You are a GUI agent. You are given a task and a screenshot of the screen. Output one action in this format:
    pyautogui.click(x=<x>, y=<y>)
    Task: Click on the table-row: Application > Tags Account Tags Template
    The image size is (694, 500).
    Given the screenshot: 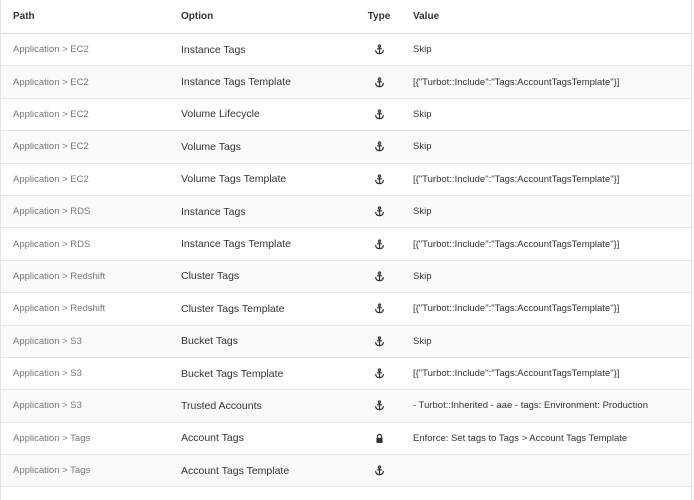 What is the action you would take?
    pyautogui.click(x=346, y=471)
    